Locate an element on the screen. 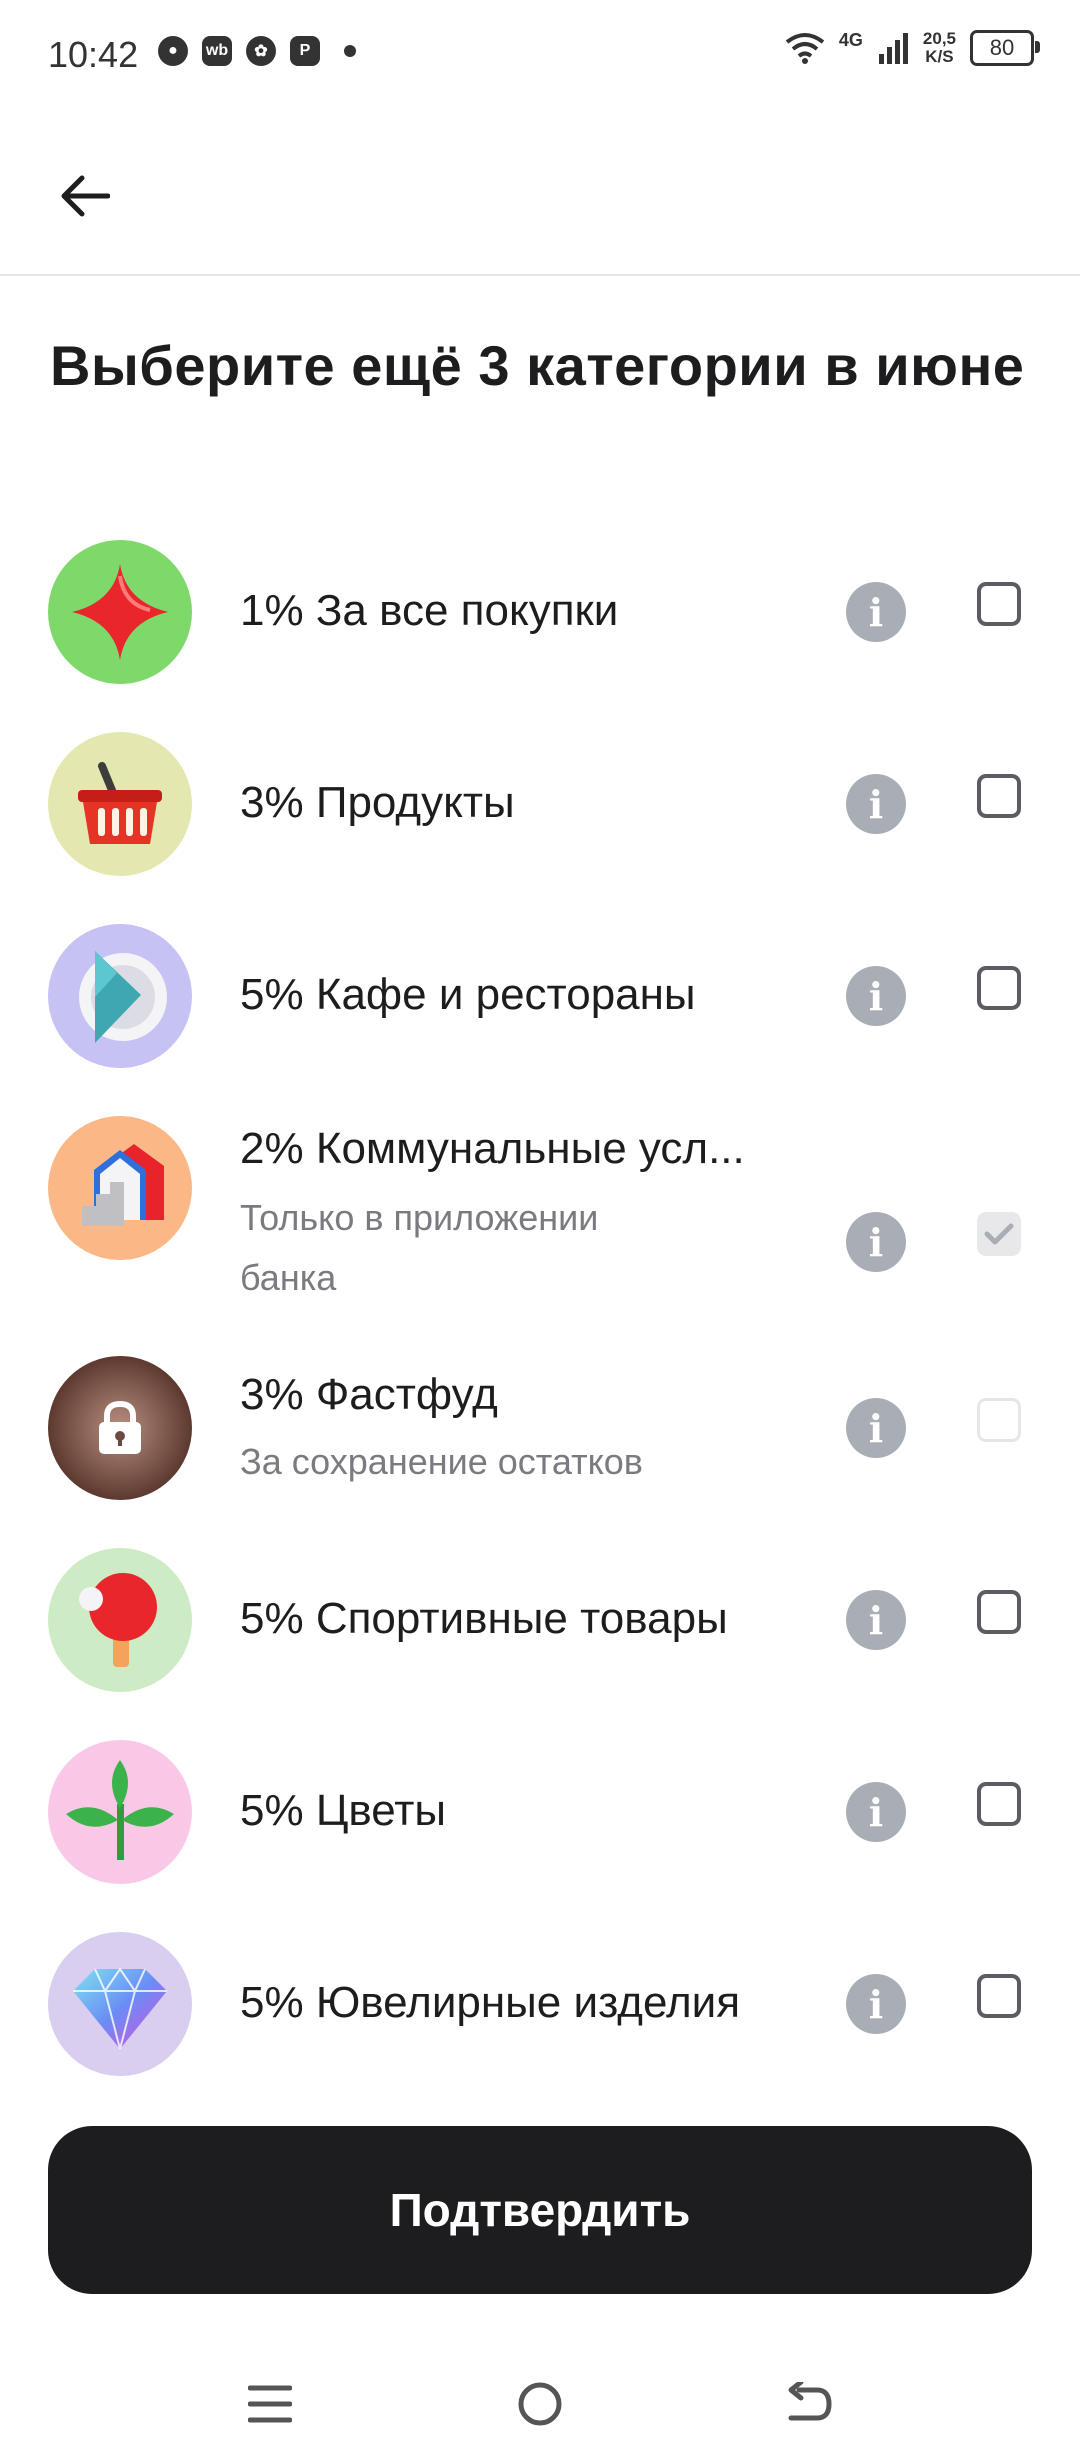 The image size is (1080, 2460). category-row: 5% Ювелирные изделия i is located at coordinates (540, 2004).